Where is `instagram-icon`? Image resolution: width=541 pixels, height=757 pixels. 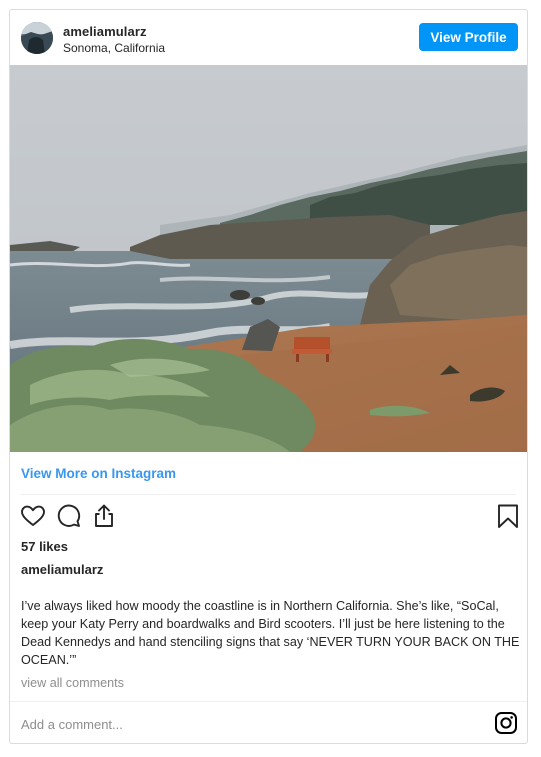
instagram-icon is located at coordinates (506, 723).